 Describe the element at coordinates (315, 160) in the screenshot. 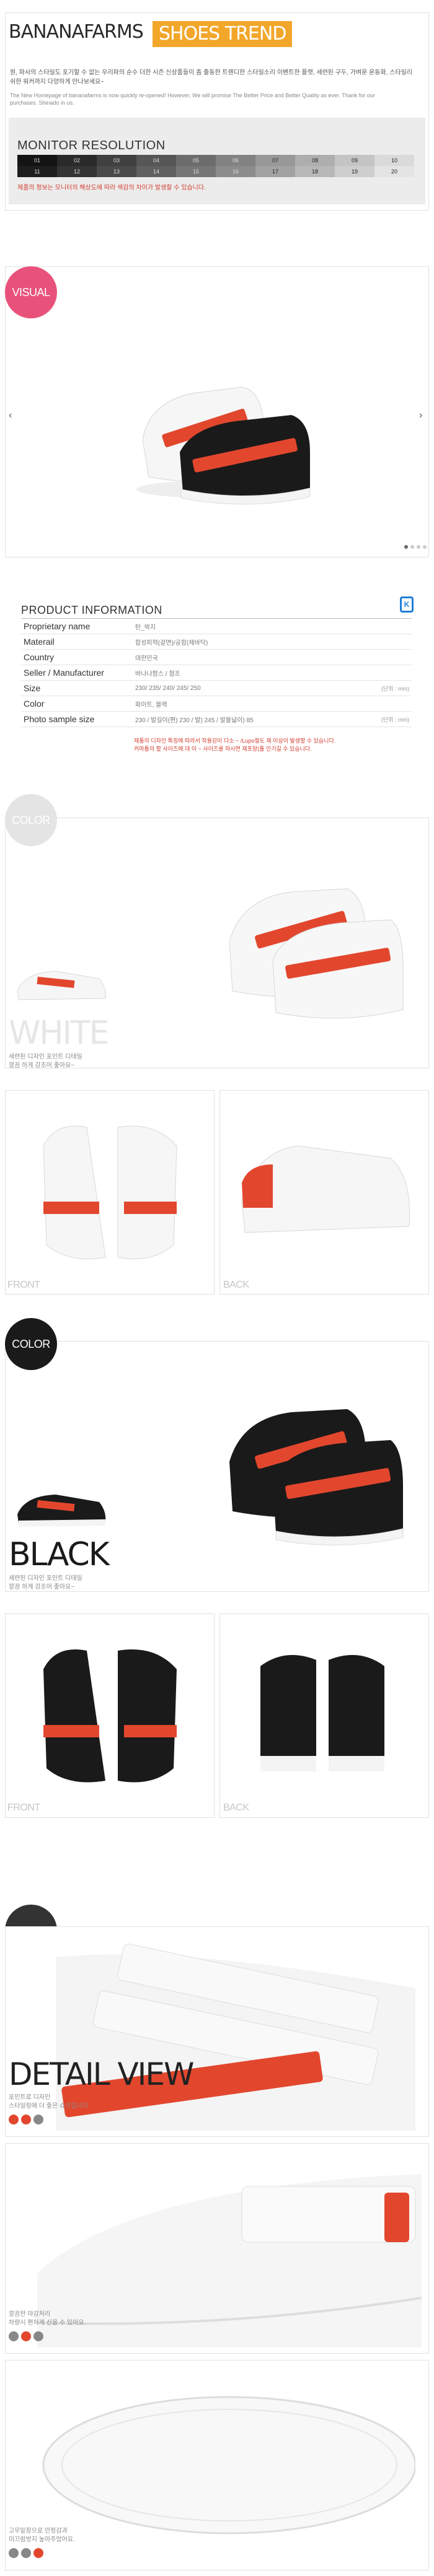

I see `monitor-cell: 08` at that location.